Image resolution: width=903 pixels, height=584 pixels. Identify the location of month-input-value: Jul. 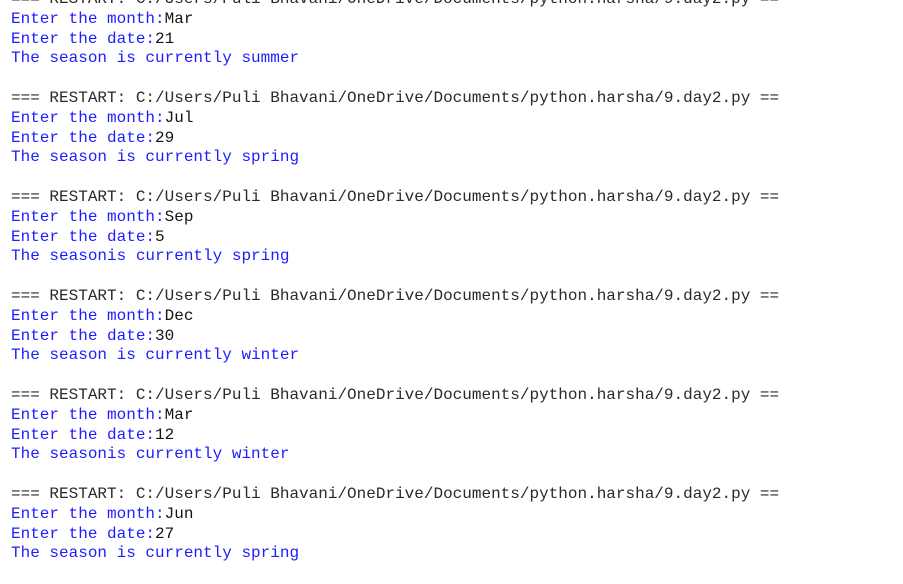
(179, 117).